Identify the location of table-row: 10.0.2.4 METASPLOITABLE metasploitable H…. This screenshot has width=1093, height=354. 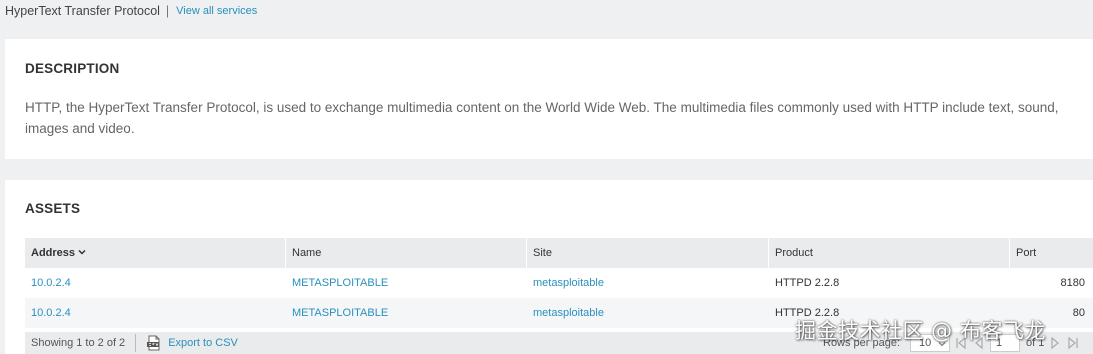
(559, 283).